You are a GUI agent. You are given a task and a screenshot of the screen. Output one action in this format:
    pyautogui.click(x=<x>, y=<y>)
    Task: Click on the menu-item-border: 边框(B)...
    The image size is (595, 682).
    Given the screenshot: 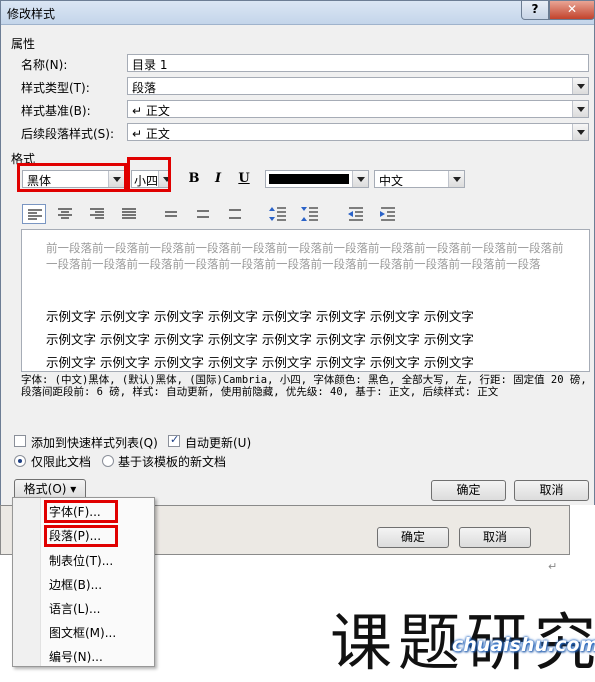 What is the action you would take?
    pyautogui.click(x=75, y=585)
    